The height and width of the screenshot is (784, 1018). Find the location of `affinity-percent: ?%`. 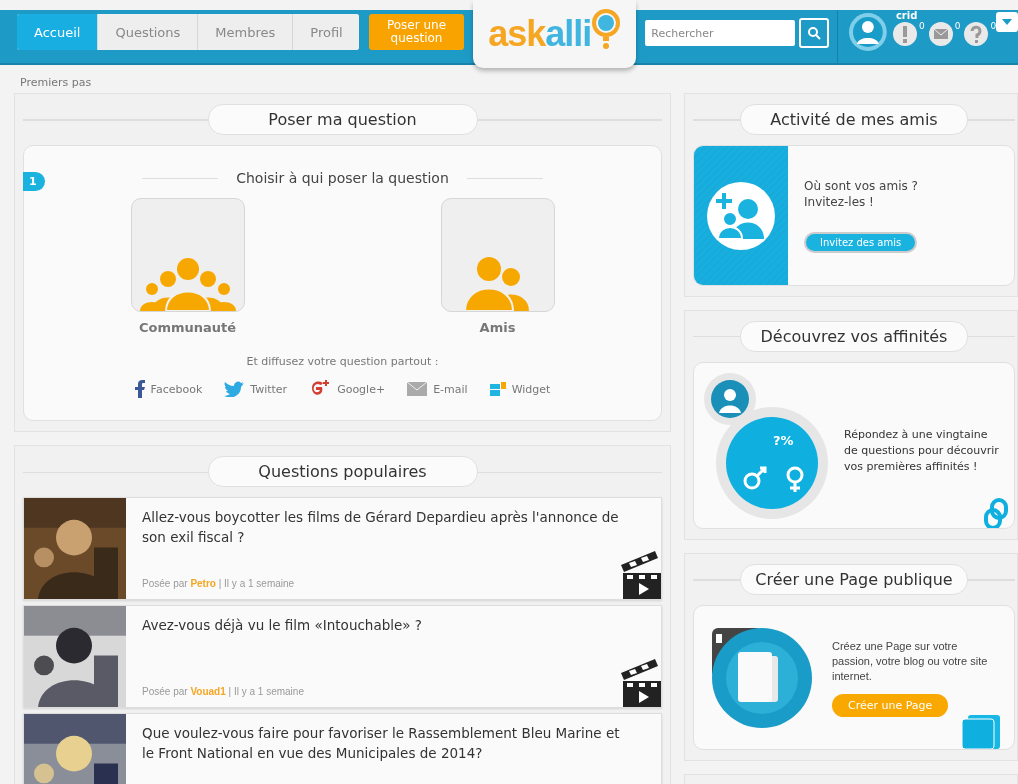

affinity-percent: ?% is located at coordinates (783, 440).